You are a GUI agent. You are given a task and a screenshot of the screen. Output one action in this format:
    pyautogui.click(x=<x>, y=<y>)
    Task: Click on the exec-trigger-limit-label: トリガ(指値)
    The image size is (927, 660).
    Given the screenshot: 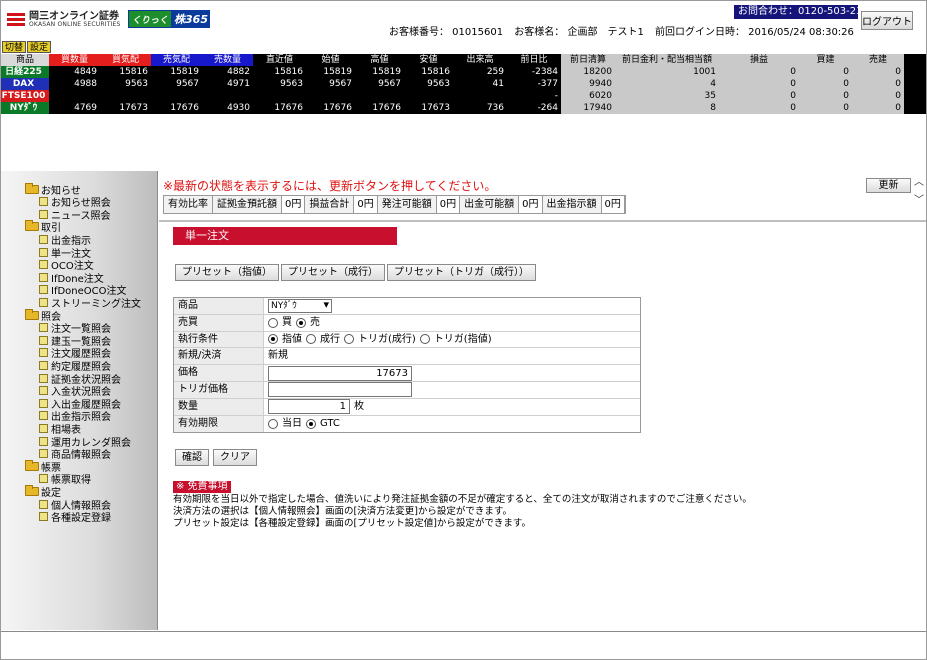 What is the action you would take?
    pyautogui.click(x=462, y=339)
    